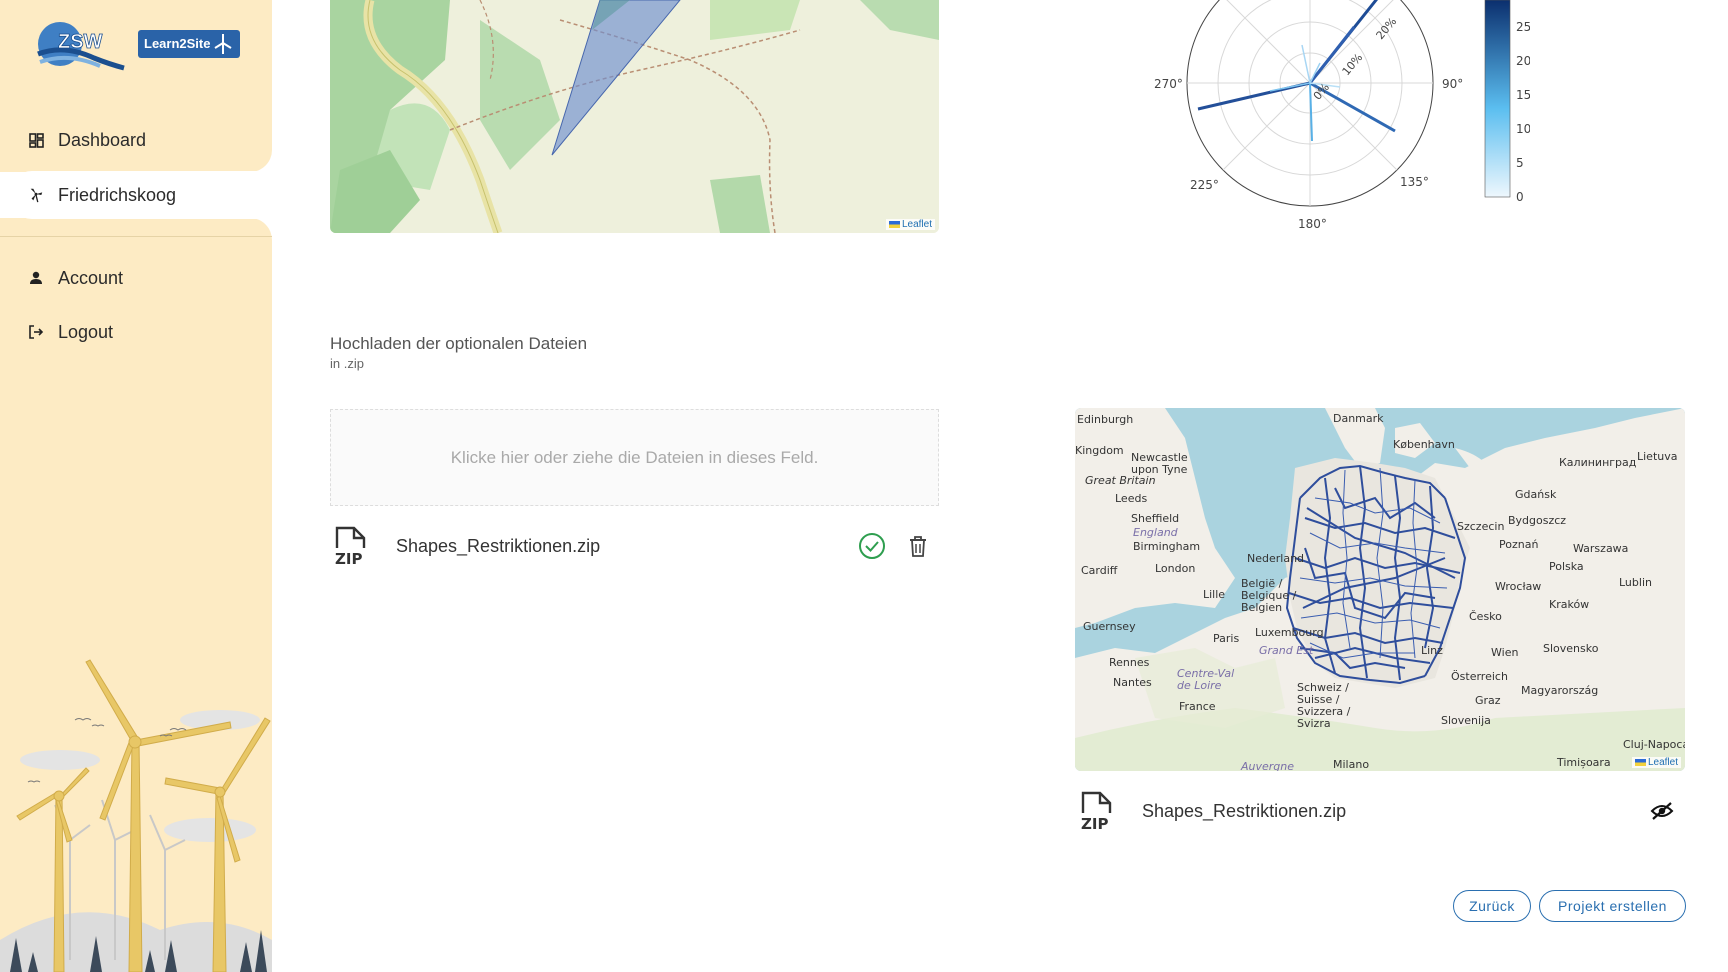  Describe the element at coordinates (872, 546) in the screenshot. I see `upload-success-check-icon` at that location.